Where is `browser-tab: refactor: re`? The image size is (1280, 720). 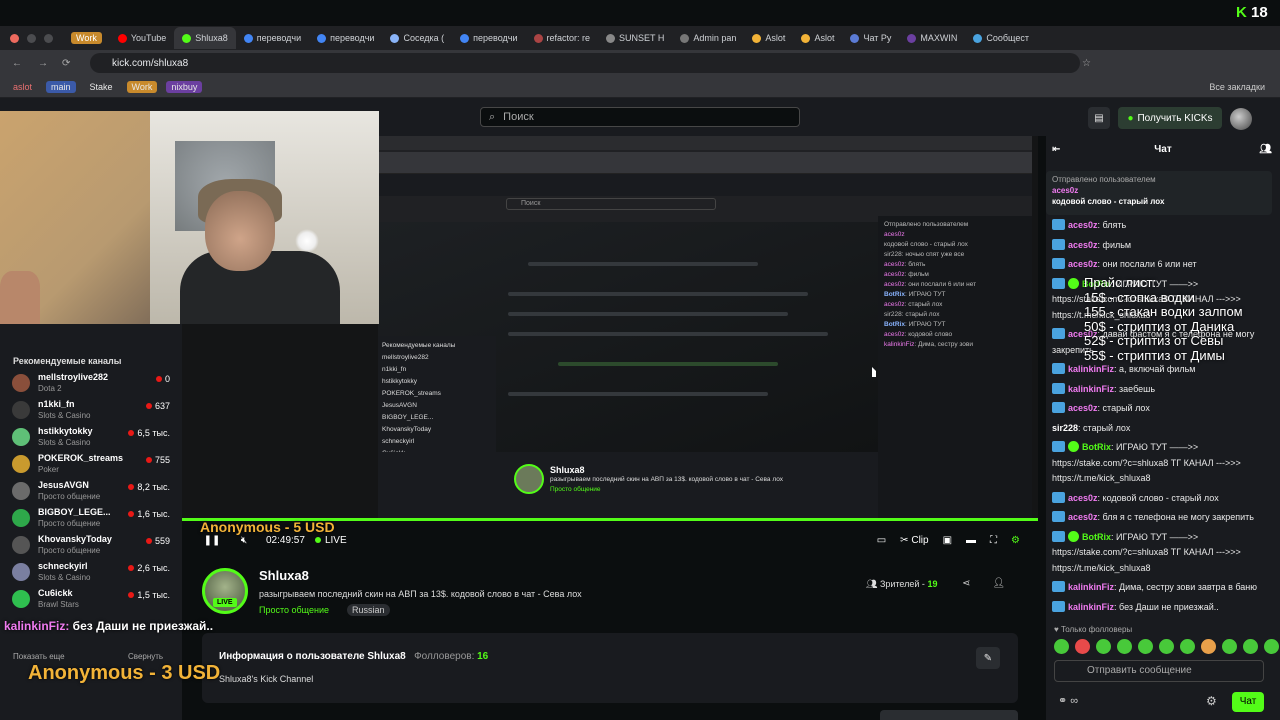
browser-tab: refactor: re is located at coordinates (562, 38).